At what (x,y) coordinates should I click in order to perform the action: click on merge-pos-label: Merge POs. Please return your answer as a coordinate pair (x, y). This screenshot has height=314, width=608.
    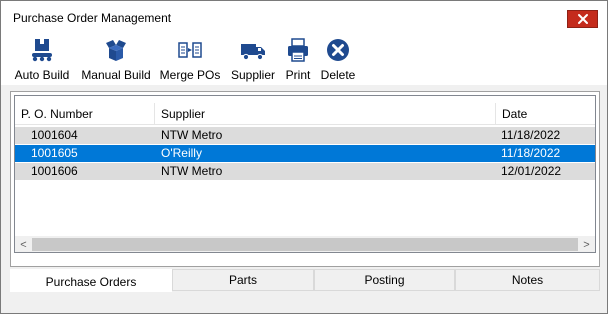
    Looking at the image, I should click on (190, 75).